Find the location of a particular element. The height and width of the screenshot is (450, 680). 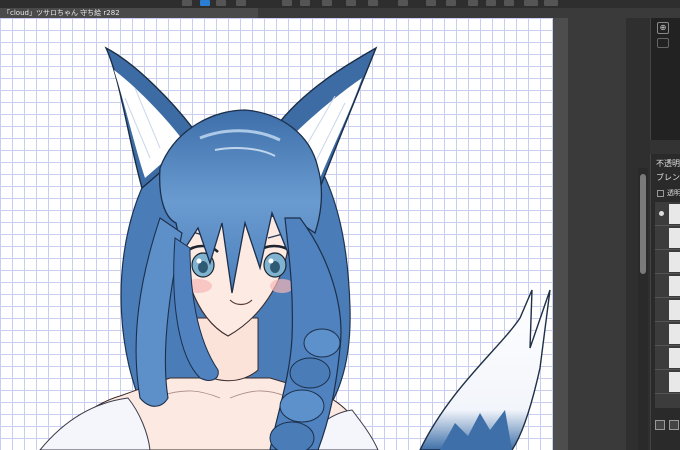

zoom-icon: ⊕ is located at coordinates (663, 28).